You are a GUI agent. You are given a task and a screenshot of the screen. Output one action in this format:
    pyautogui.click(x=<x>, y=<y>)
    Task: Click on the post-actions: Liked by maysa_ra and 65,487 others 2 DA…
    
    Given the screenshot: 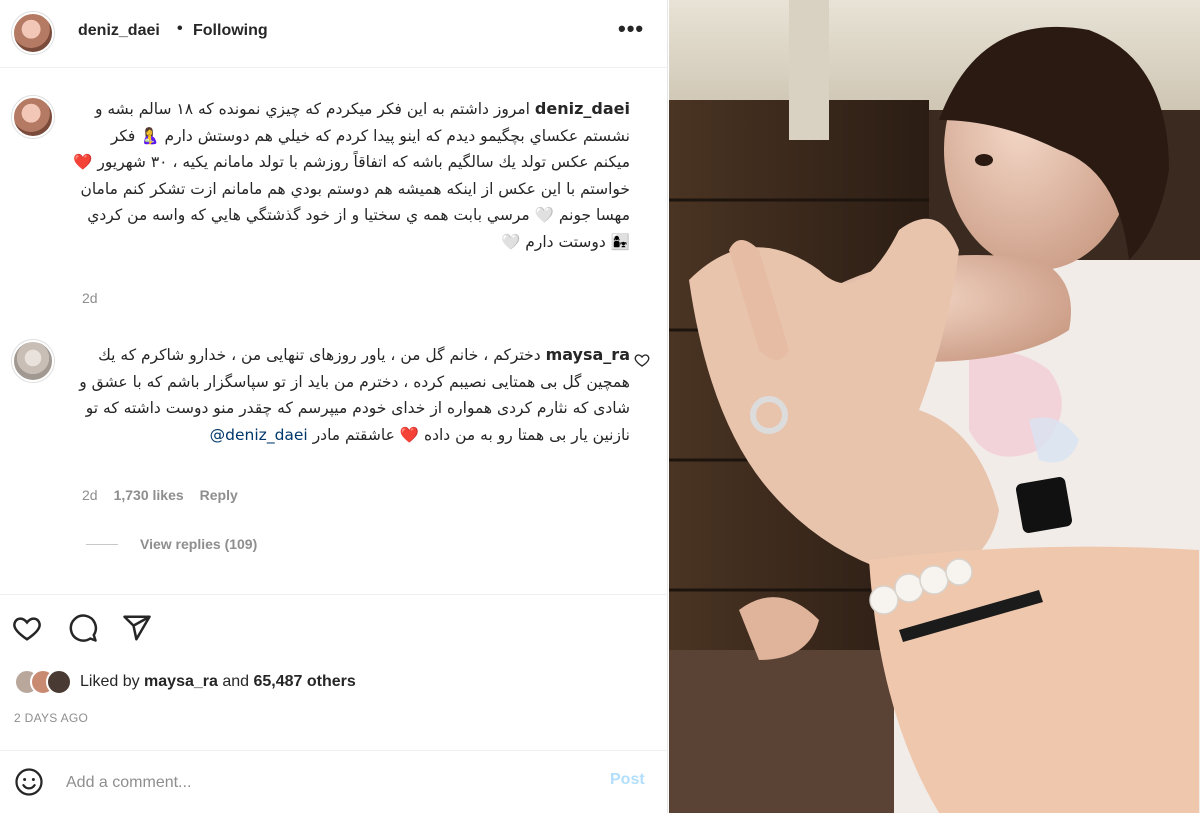 What is the action you would take?
    pyautogui.click(x=334, y=703)
    